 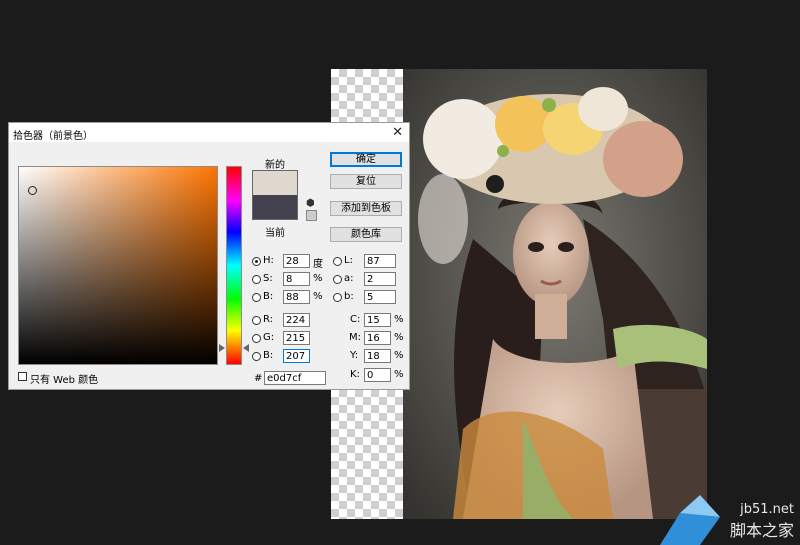 What do you see at coordinates (256, 356) in the screenshot?
I see `radio-blue` at bounding box center [256, 356].